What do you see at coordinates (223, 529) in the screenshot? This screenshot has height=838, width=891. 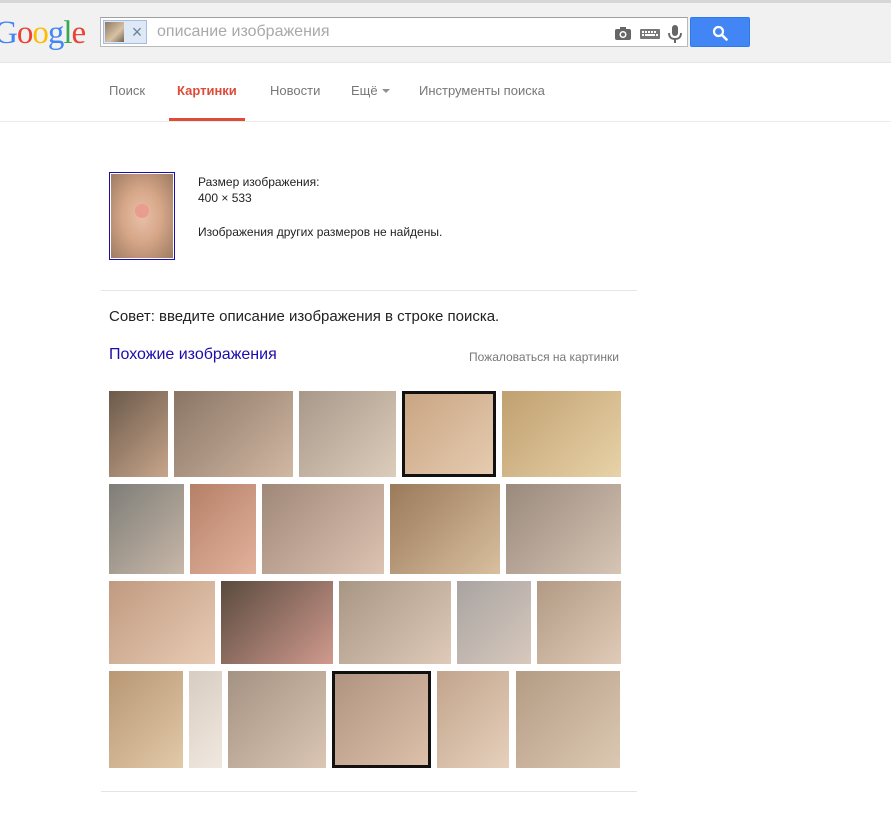 I see `similar-image-chinese-tattoo` at bounding box center [223, 529].